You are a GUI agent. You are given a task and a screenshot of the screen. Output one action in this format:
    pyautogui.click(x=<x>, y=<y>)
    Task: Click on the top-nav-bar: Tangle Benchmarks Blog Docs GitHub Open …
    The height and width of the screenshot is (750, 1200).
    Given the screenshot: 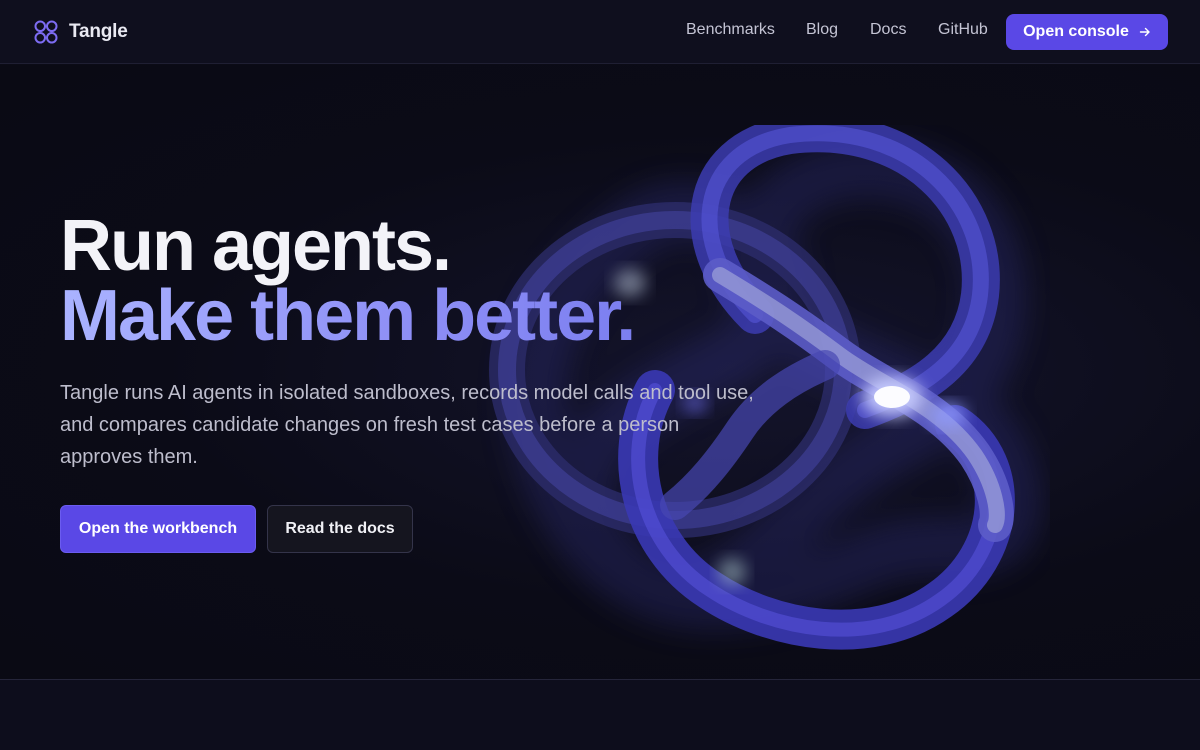 What is the action you would take?
    pyautogui.click(x=600, y=32)
    